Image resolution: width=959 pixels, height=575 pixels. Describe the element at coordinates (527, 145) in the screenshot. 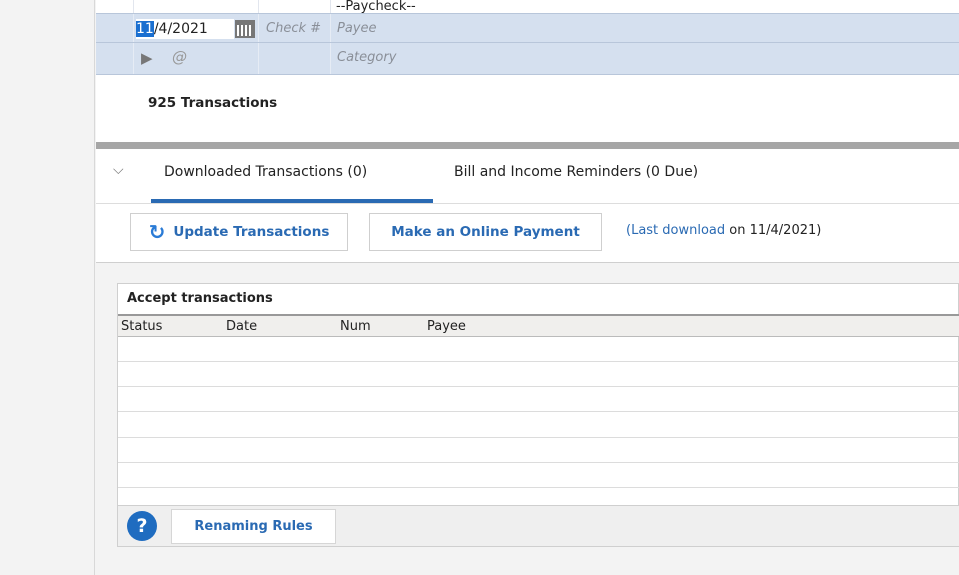

I see `splitter` at that location.